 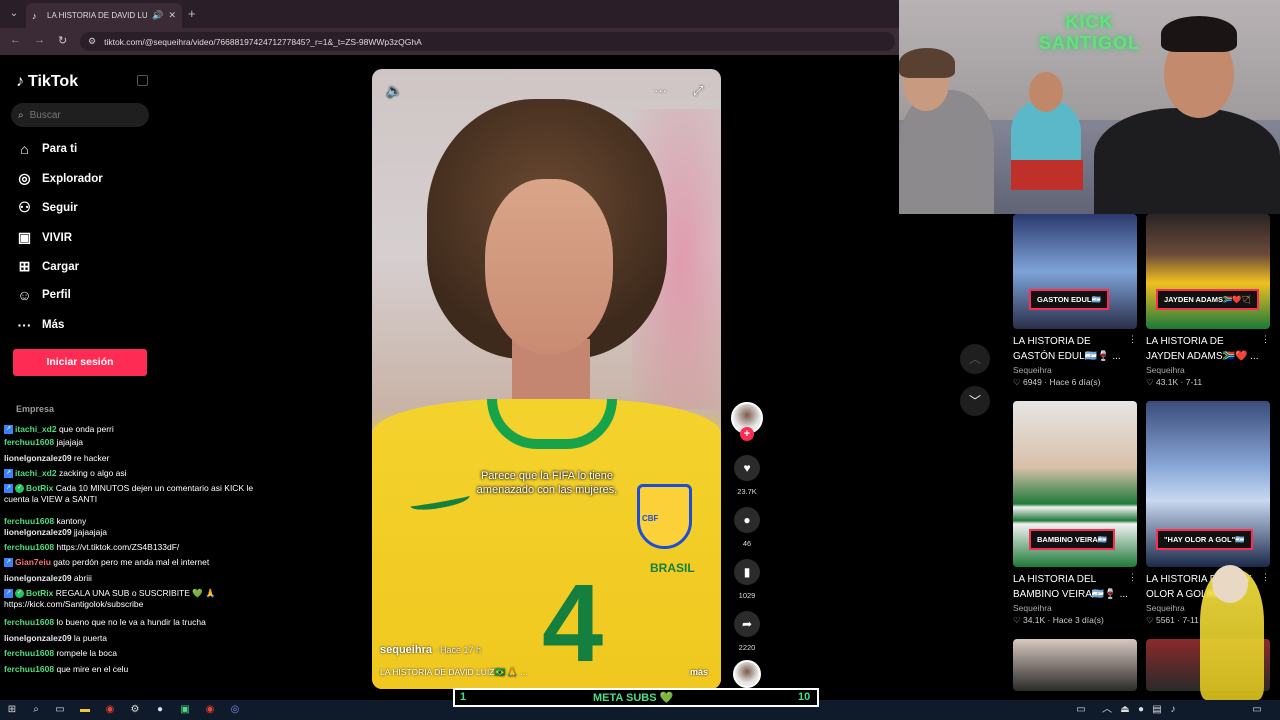 I want to click on tray-network-icon: ▤, so click(x=1157, y=710).